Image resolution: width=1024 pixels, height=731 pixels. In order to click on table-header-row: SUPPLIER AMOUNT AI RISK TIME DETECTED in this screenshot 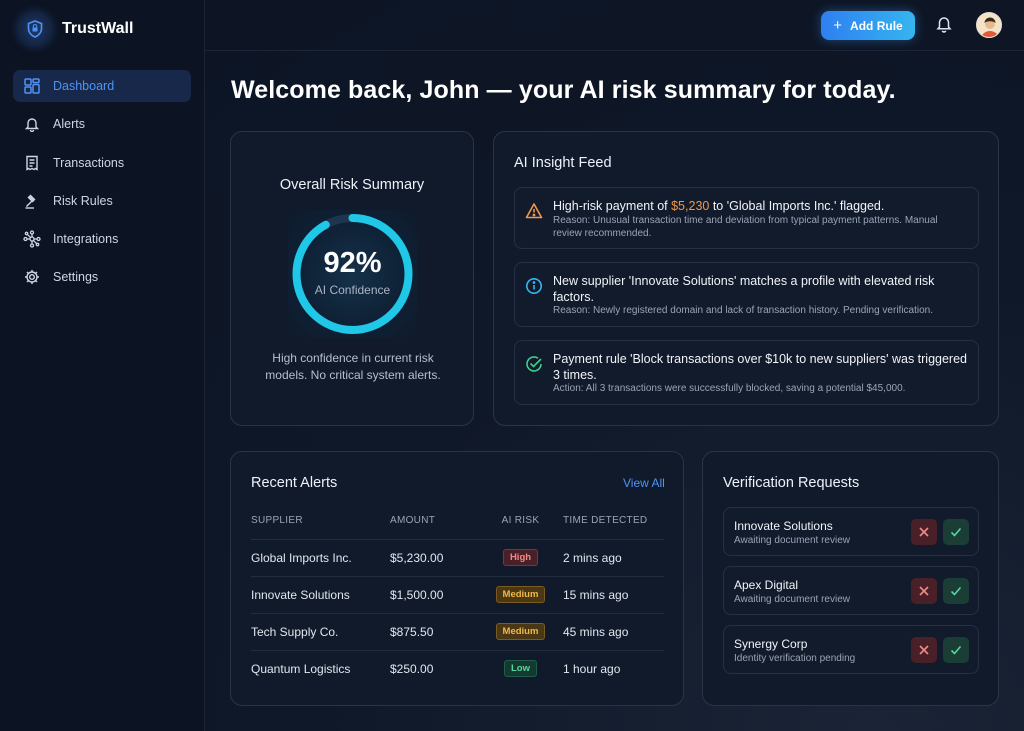, I will do `click(457, 521)`.